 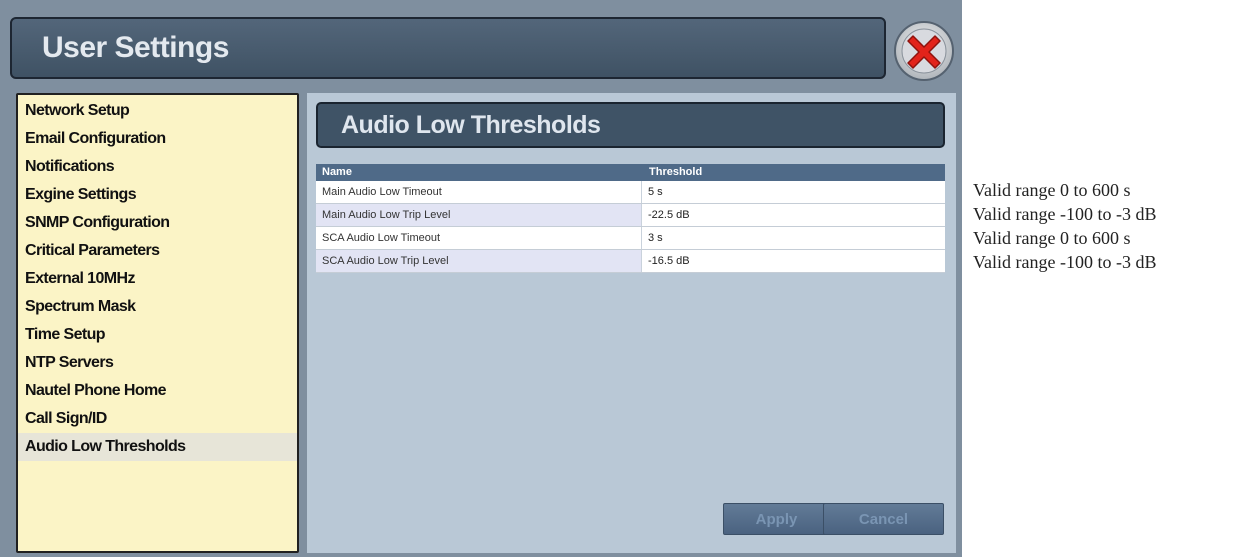 What do you see at coordinates (793, 238) in the screenshot?
I see `threshold-field: 3 s` at bounding box center [793, 238].